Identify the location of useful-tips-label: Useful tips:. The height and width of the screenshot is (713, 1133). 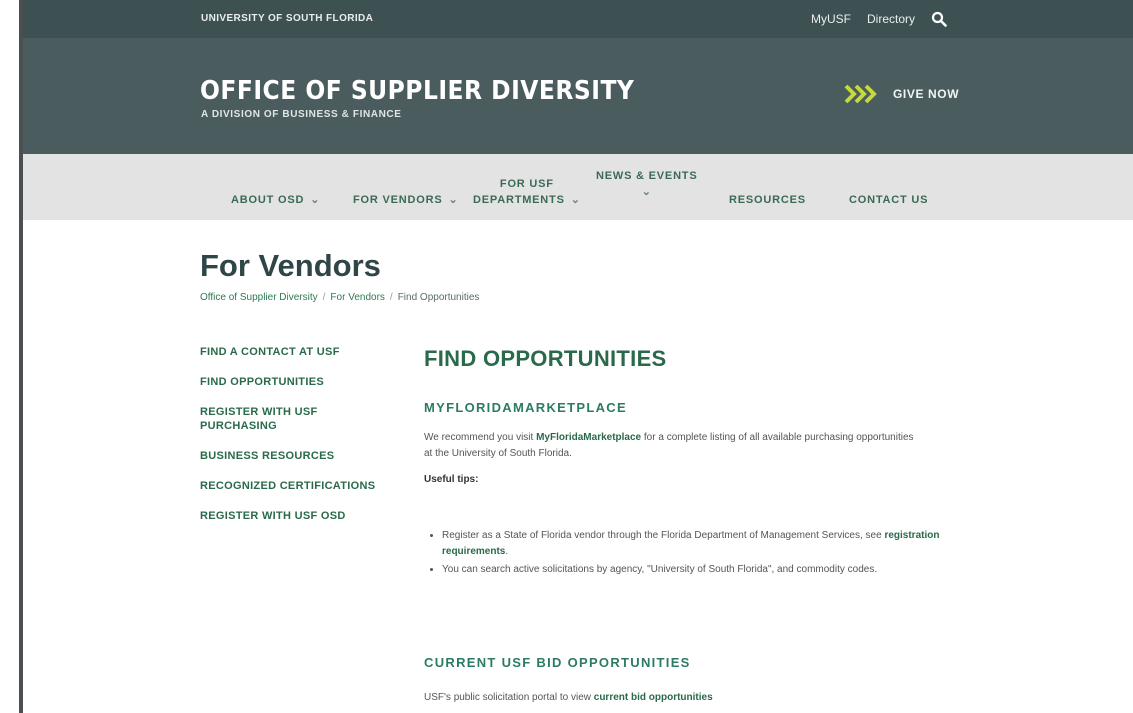
(451, 479).